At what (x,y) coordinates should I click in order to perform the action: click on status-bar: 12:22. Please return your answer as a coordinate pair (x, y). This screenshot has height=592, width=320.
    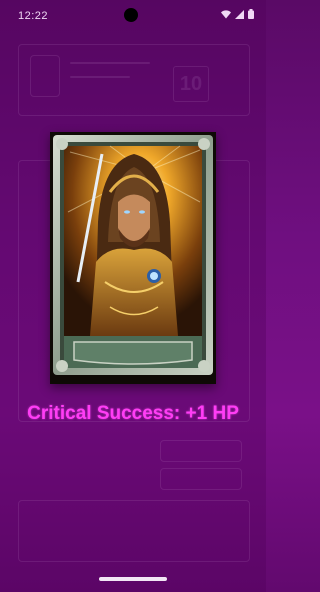
    Looking at the image, I should click on (133, 15).